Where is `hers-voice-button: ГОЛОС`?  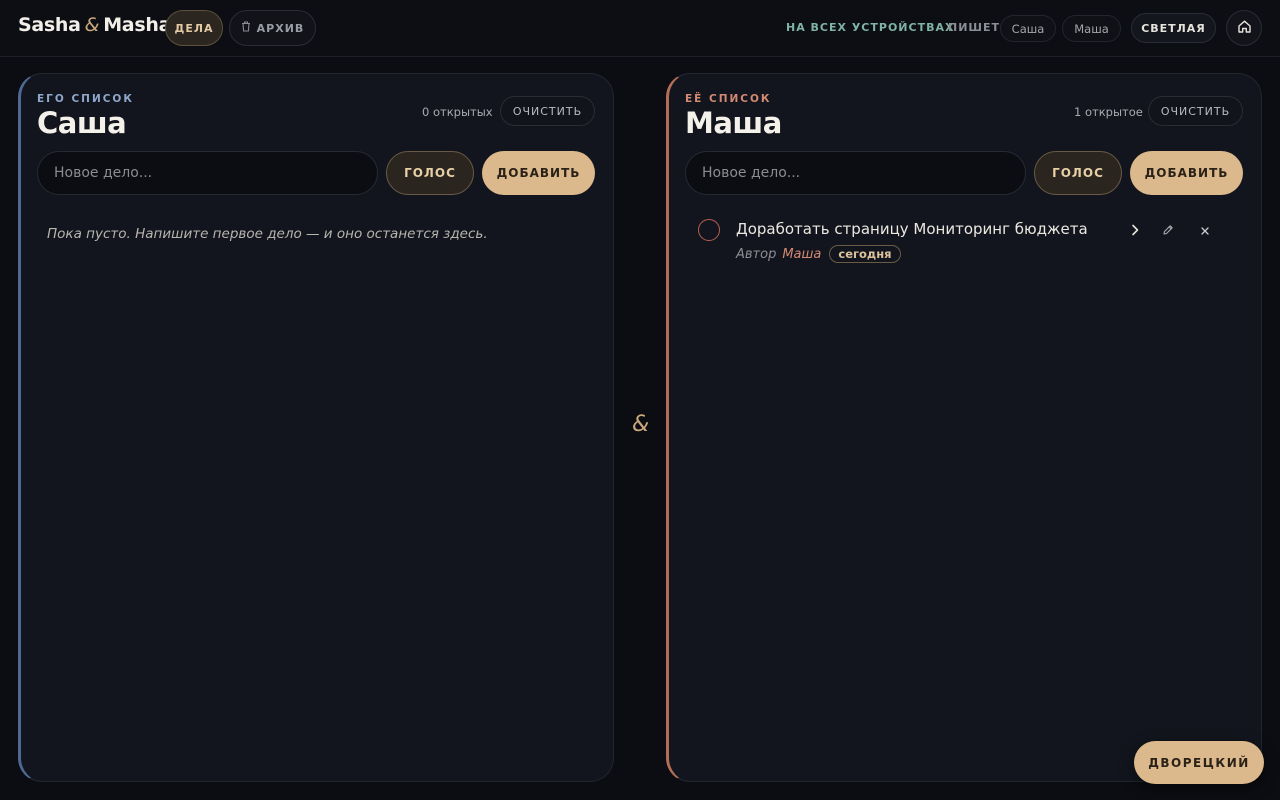
hers-voice-button: ГОЛОС is located at coordinates (1078, 173).